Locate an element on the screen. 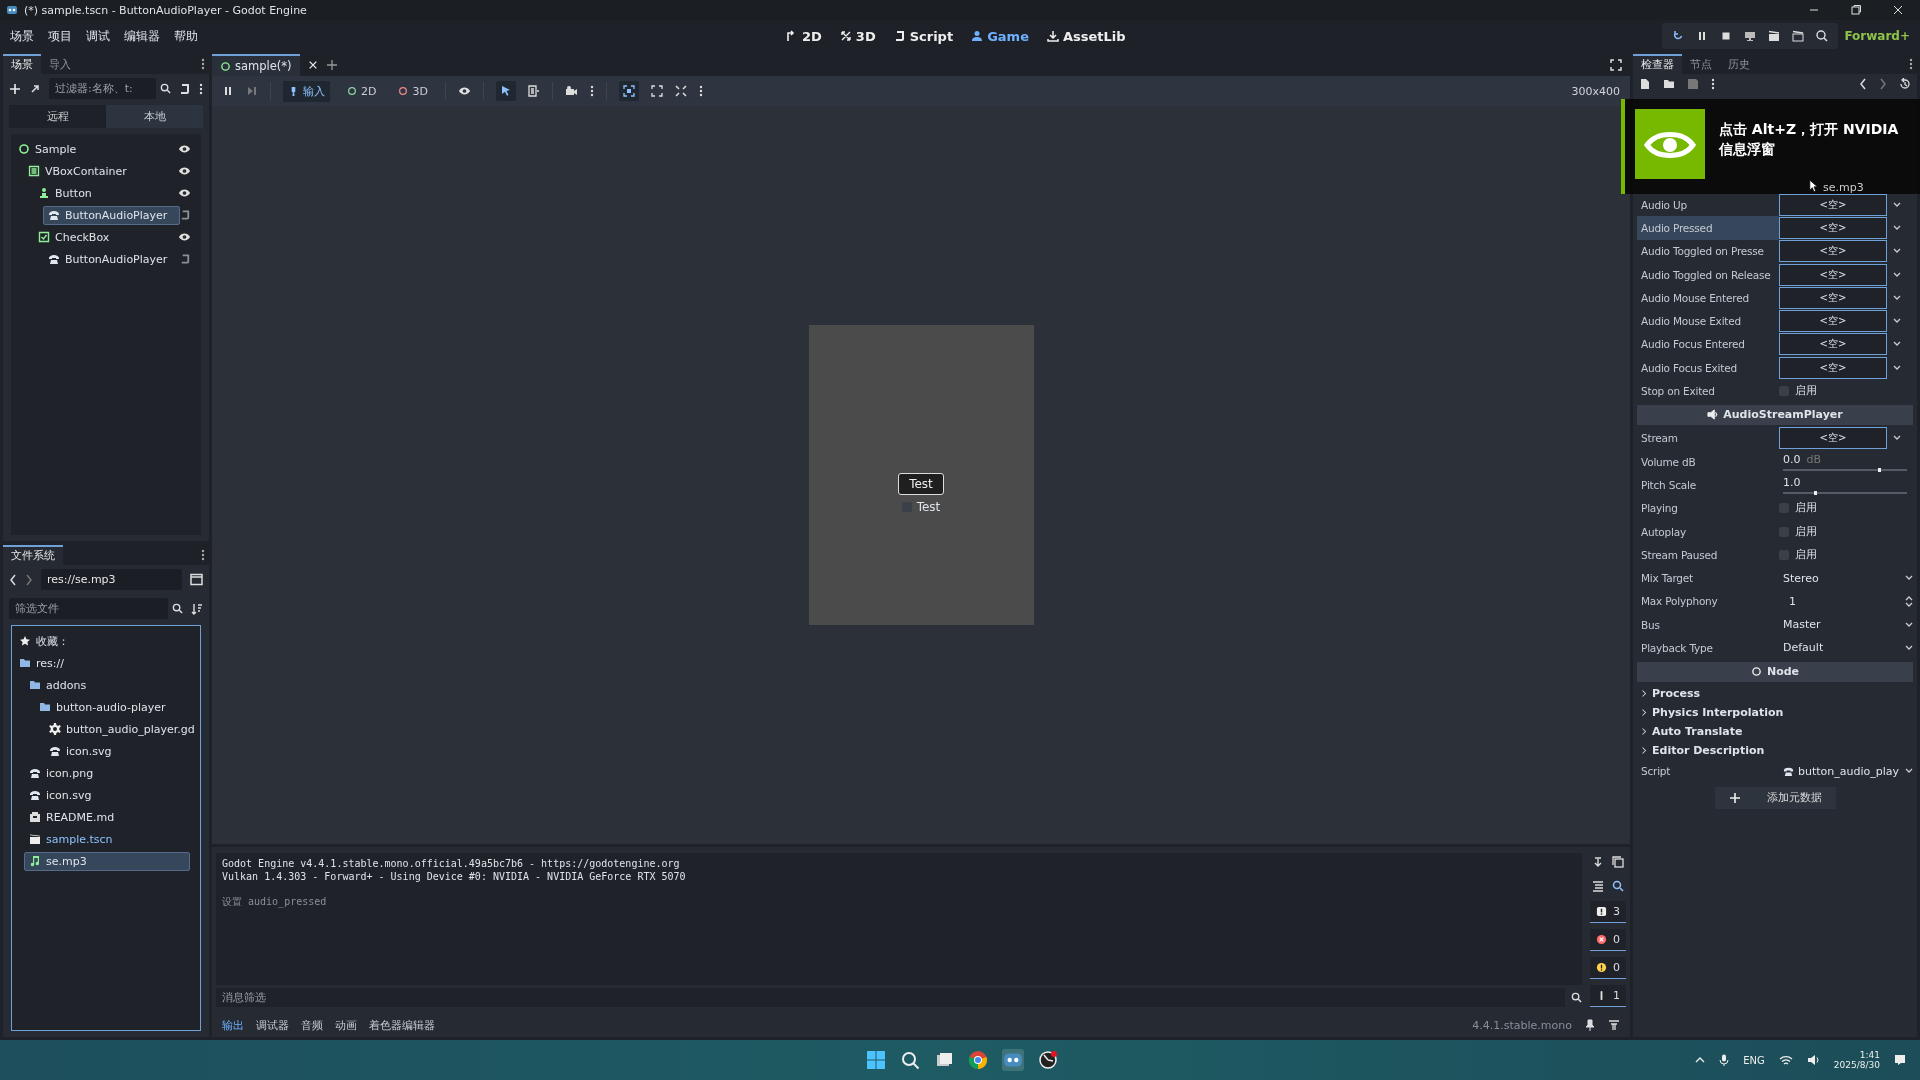 This screenshot has width=1920, height=1080. expand-panel-icon is located at coordinates (1614, 1025).